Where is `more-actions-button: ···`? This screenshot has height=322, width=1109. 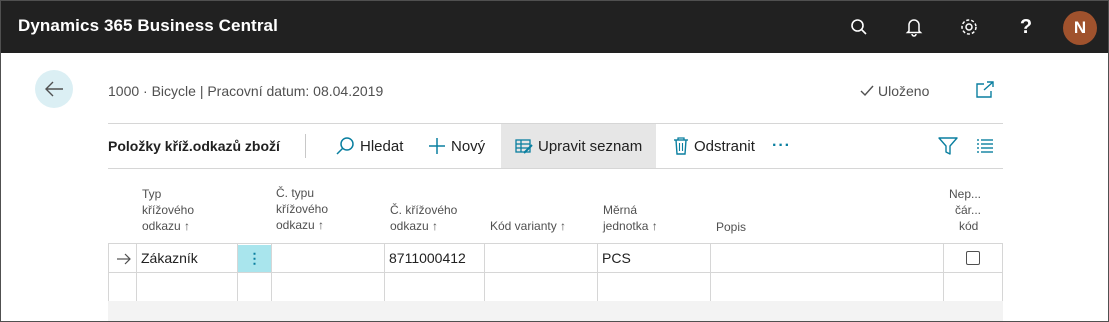
more-actions-button: ··· is located at coordinates (781, 146).